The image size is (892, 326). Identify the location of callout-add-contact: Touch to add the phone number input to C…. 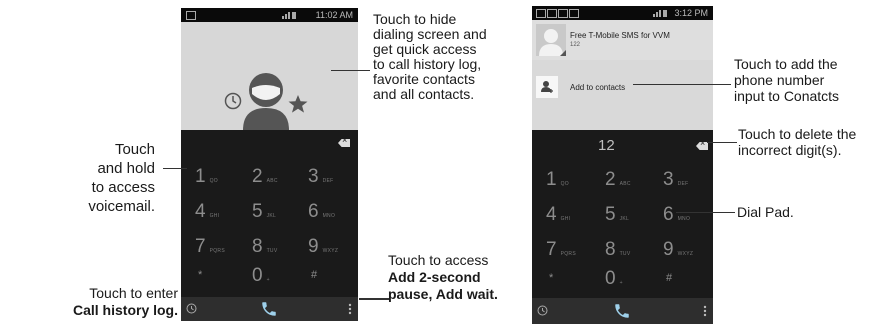
(786, 80).